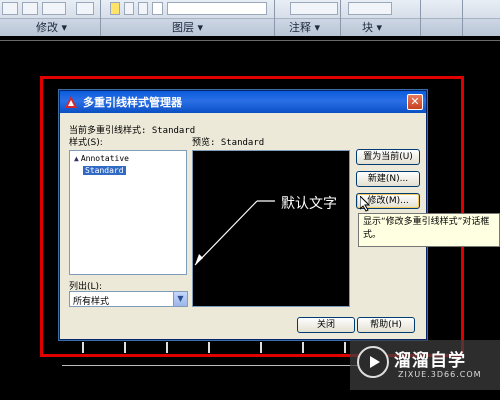 This screenshot has width=500, height=400. Describe the element at coordinates (104, 170) in the screenshot. I see `list-item: Standard` at that location.